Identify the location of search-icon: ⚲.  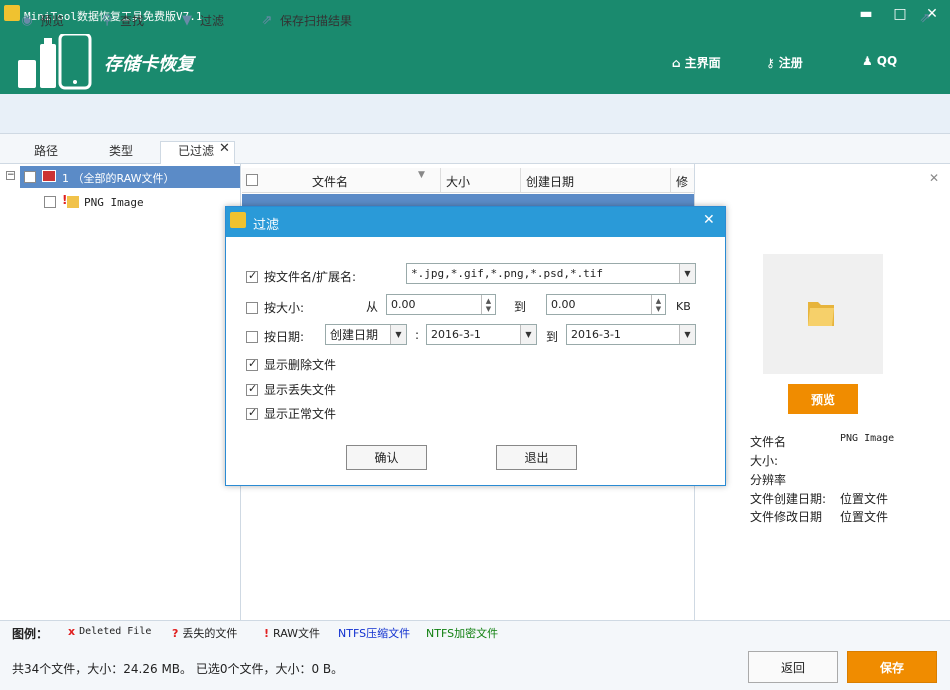
(107, 20).